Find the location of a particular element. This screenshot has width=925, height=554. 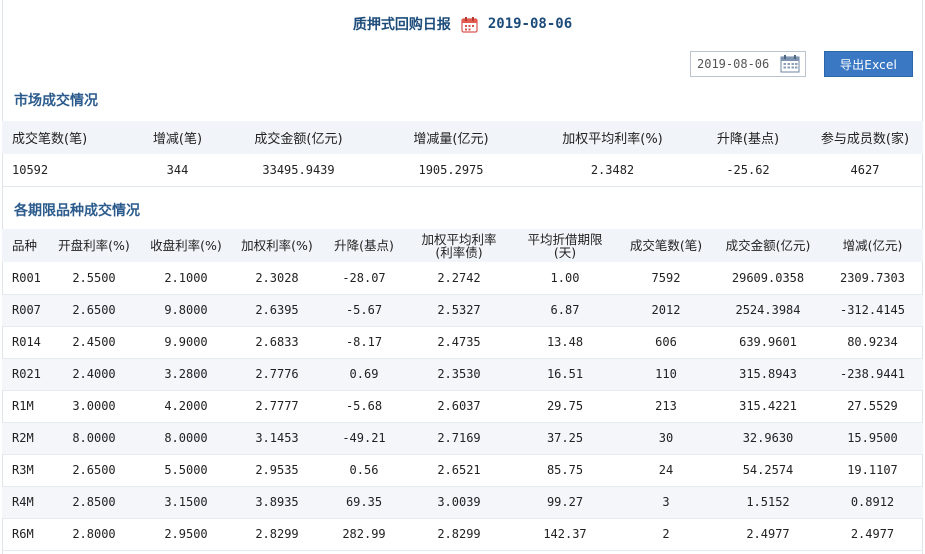

term-product-cell: R014 is located at coordinates (25, 342).